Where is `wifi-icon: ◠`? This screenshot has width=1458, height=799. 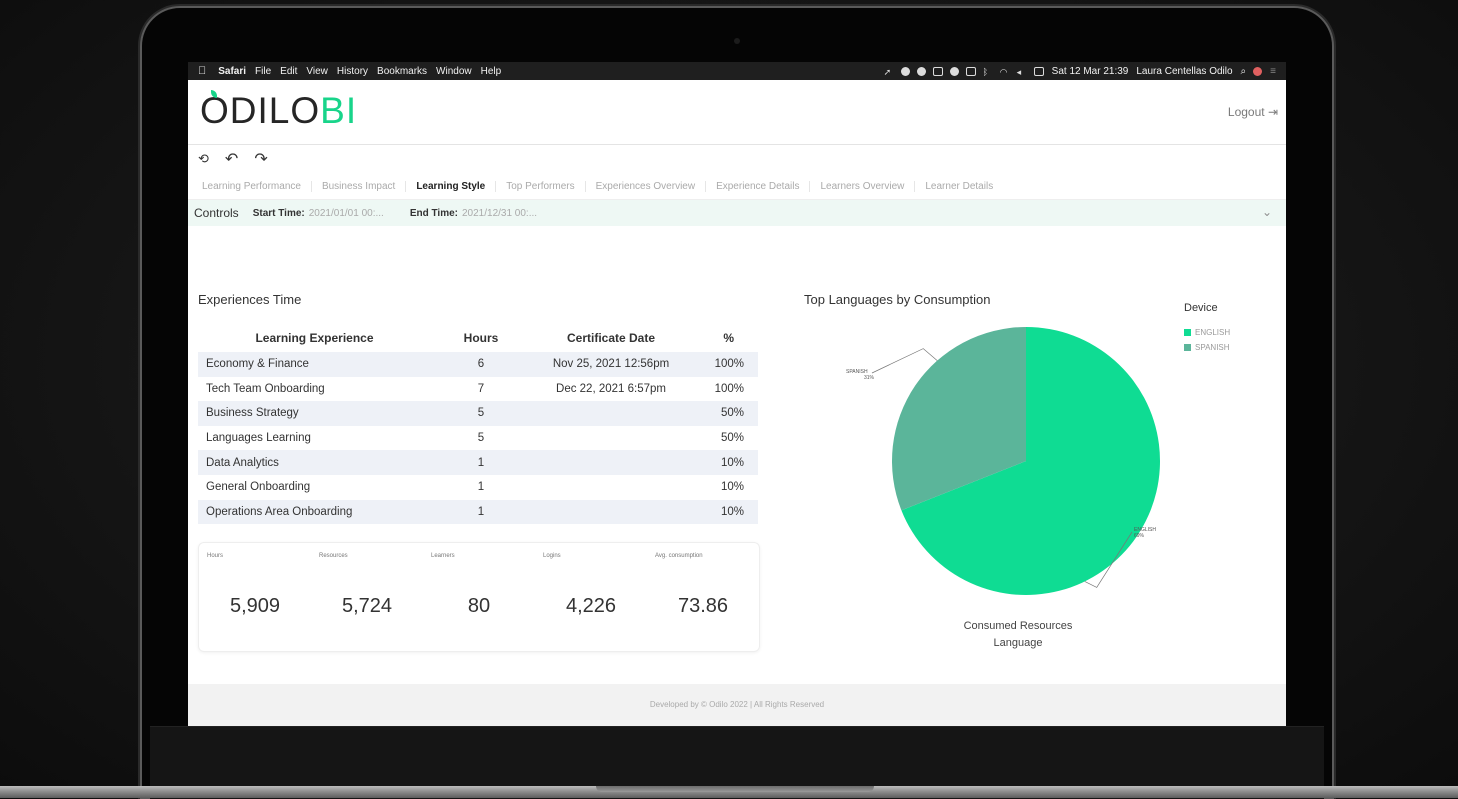 wifi-icon: ◠ is located at coordinates (1005, 72).